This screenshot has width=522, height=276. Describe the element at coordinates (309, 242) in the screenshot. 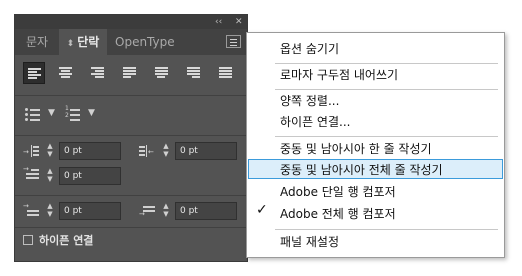

I see `menu-item-reset-panel: 패널 재설정` at that location.